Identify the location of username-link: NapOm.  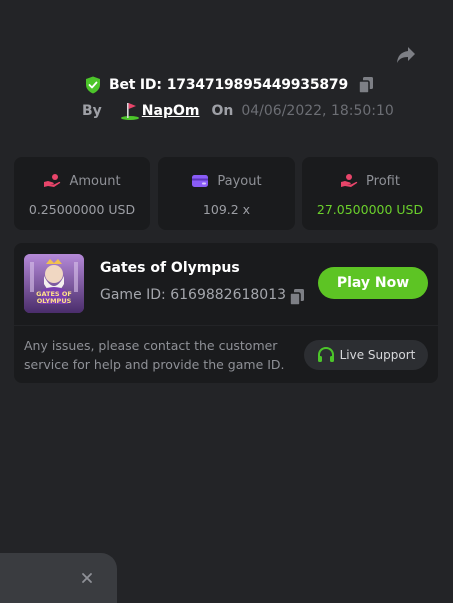
(171, 111).